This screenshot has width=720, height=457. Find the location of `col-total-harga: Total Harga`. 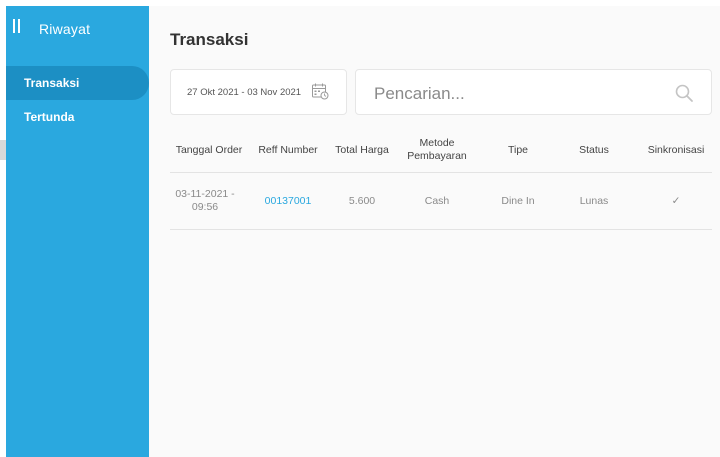

col-total-harga: Total Harga is located at coordinates (362, 149).